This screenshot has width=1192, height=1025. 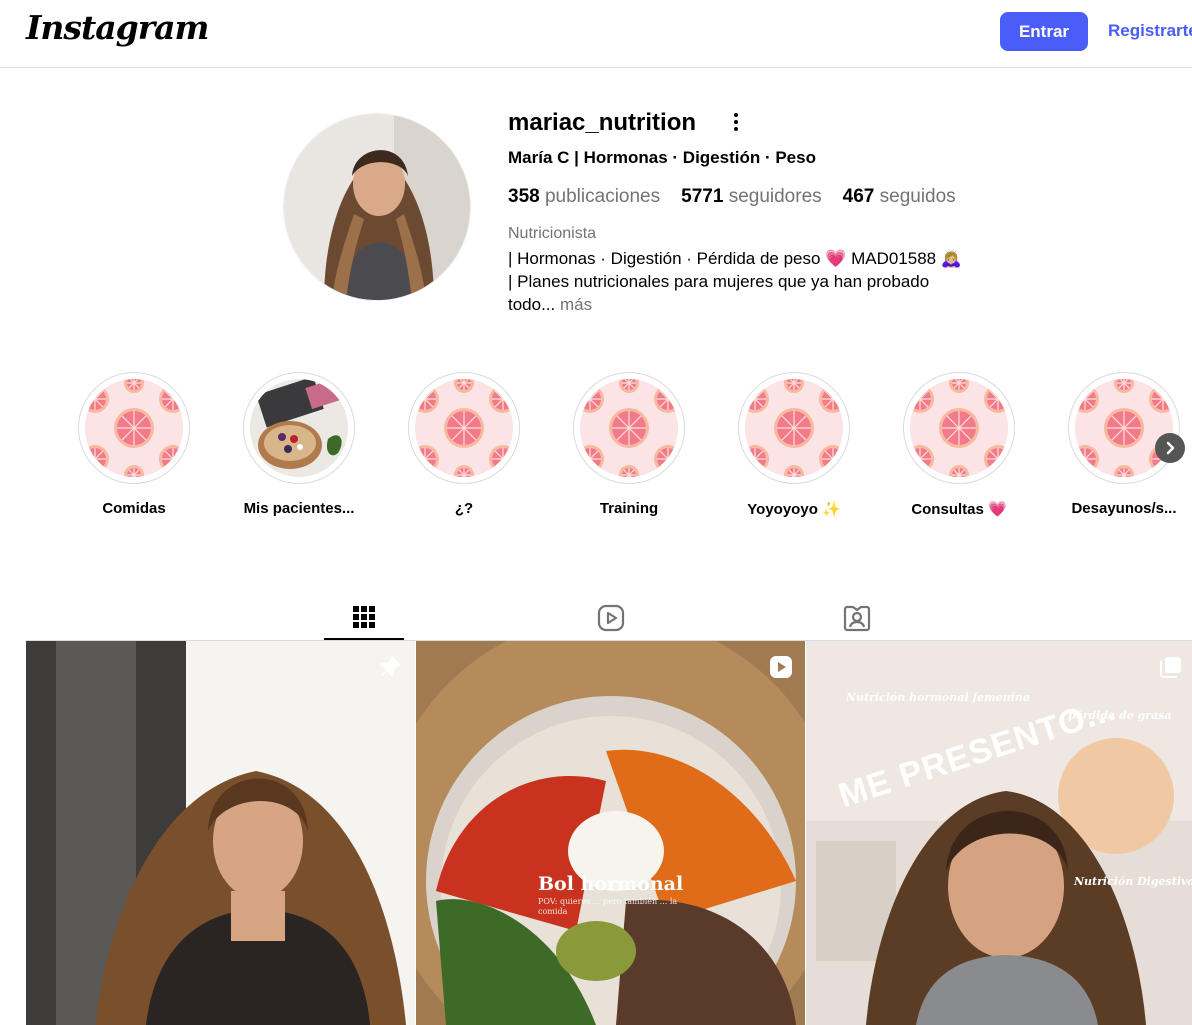 I want to click on story-highlight: Training, so click(x=629, y=444).